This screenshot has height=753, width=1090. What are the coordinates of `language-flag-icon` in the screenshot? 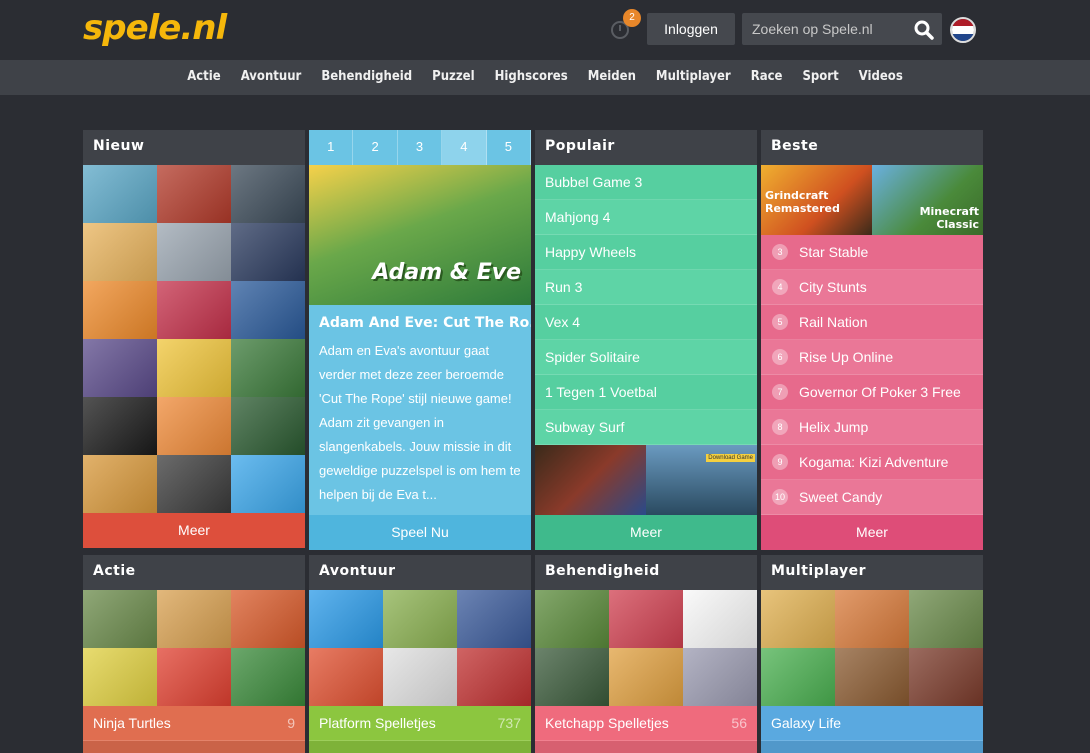 It's located at (963, 30).